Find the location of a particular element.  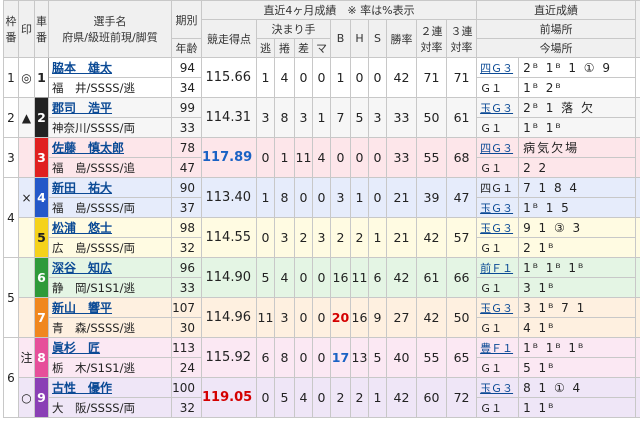

home-count: 2 is located at coordinates (359, 397).